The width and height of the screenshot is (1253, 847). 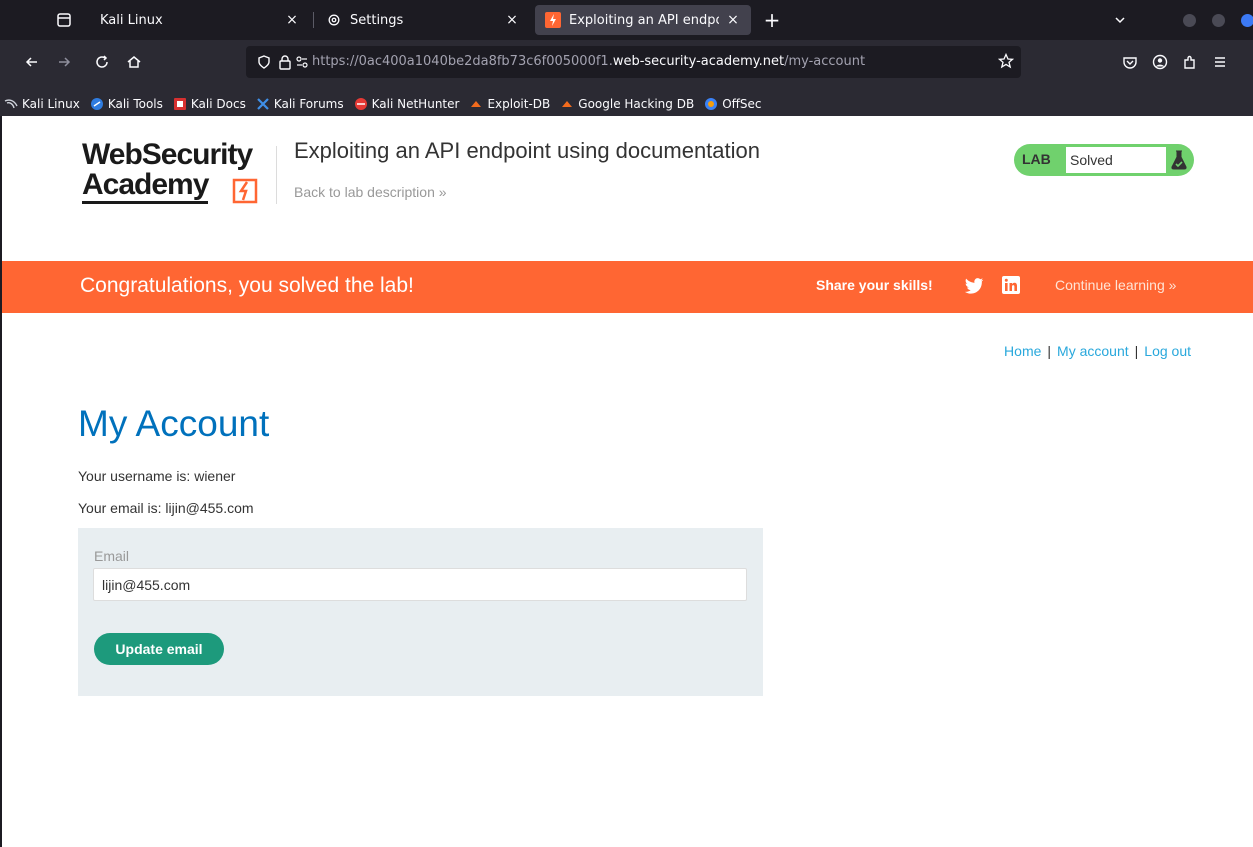 What do you see at coordinates (157, 476) in the screenshot?
I see `username-text: Your username is: wiener` at bounding box center [157, 476].